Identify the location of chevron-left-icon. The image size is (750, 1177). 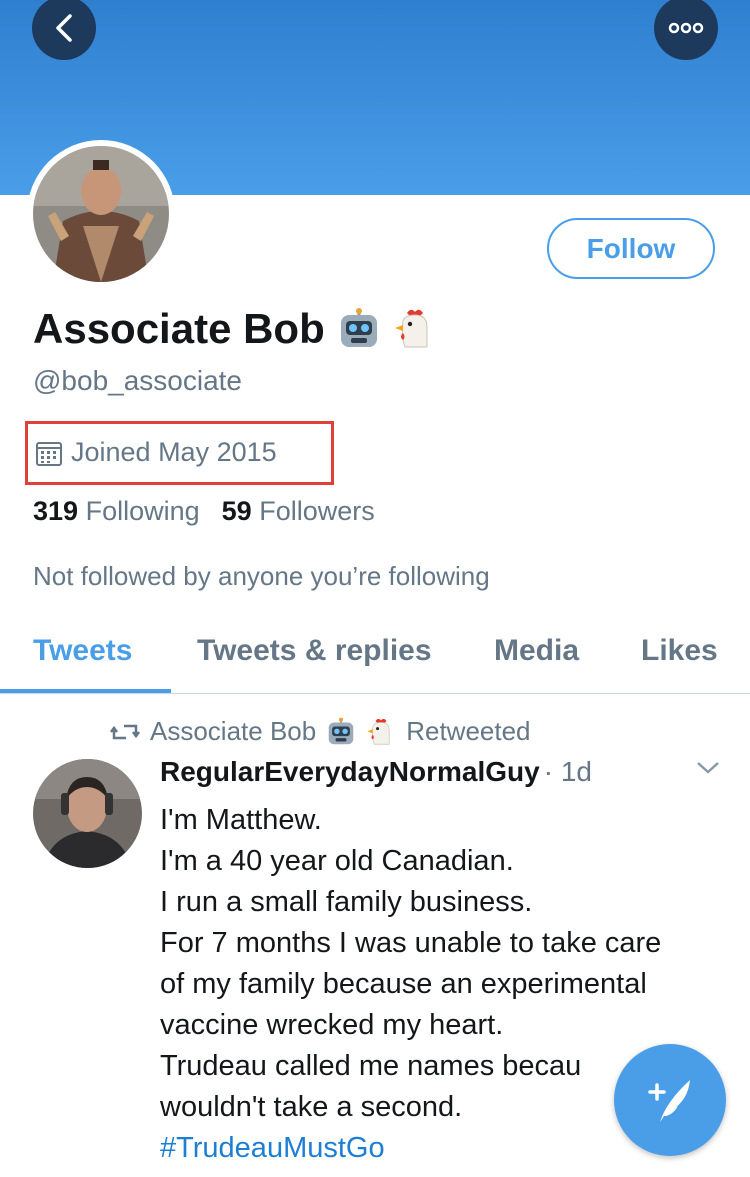
(64, 28).